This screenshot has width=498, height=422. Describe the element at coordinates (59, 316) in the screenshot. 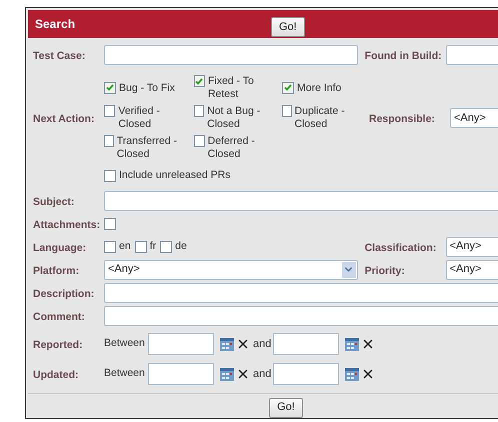

I see `field-label: Comment:` at that location.